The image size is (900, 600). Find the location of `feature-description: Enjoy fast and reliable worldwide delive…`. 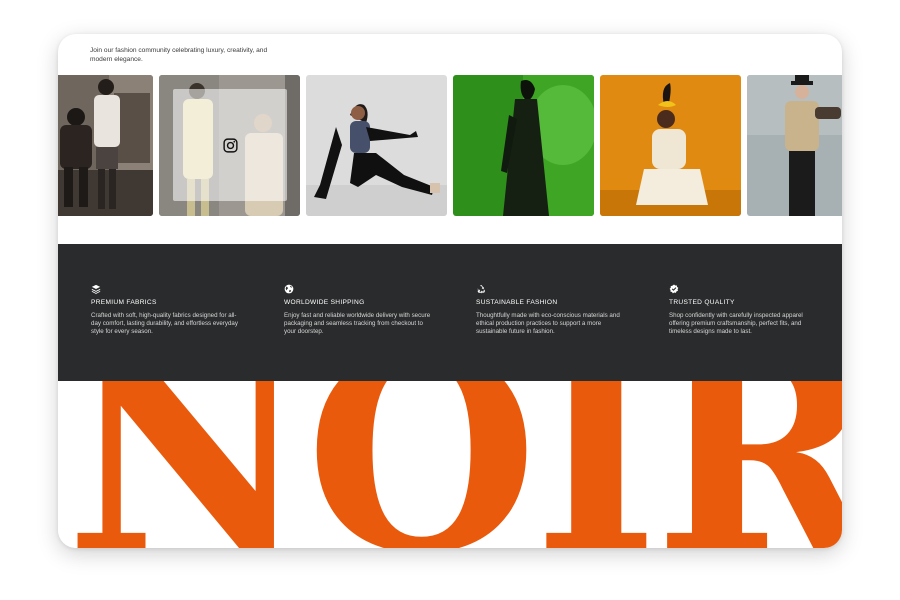

feature-description: Enjoy fast and reliable worldwide delive… is located at coordinates (357, 324).